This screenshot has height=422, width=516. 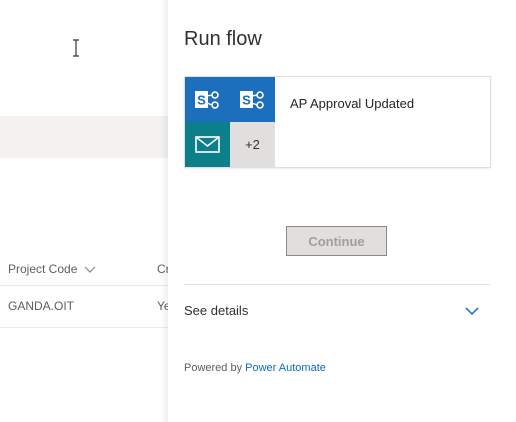 What do you see at coordinates (252, 144) in the screenshot?
I see `more-connectors-count: +2` at bounding box center [252, 144].